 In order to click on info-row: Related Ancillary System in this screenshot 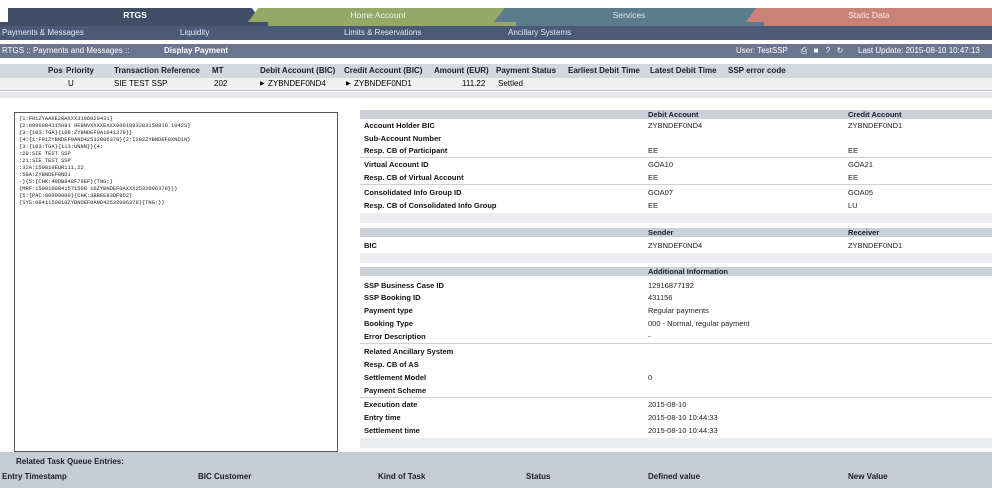, I will do `click(676, 351)`.